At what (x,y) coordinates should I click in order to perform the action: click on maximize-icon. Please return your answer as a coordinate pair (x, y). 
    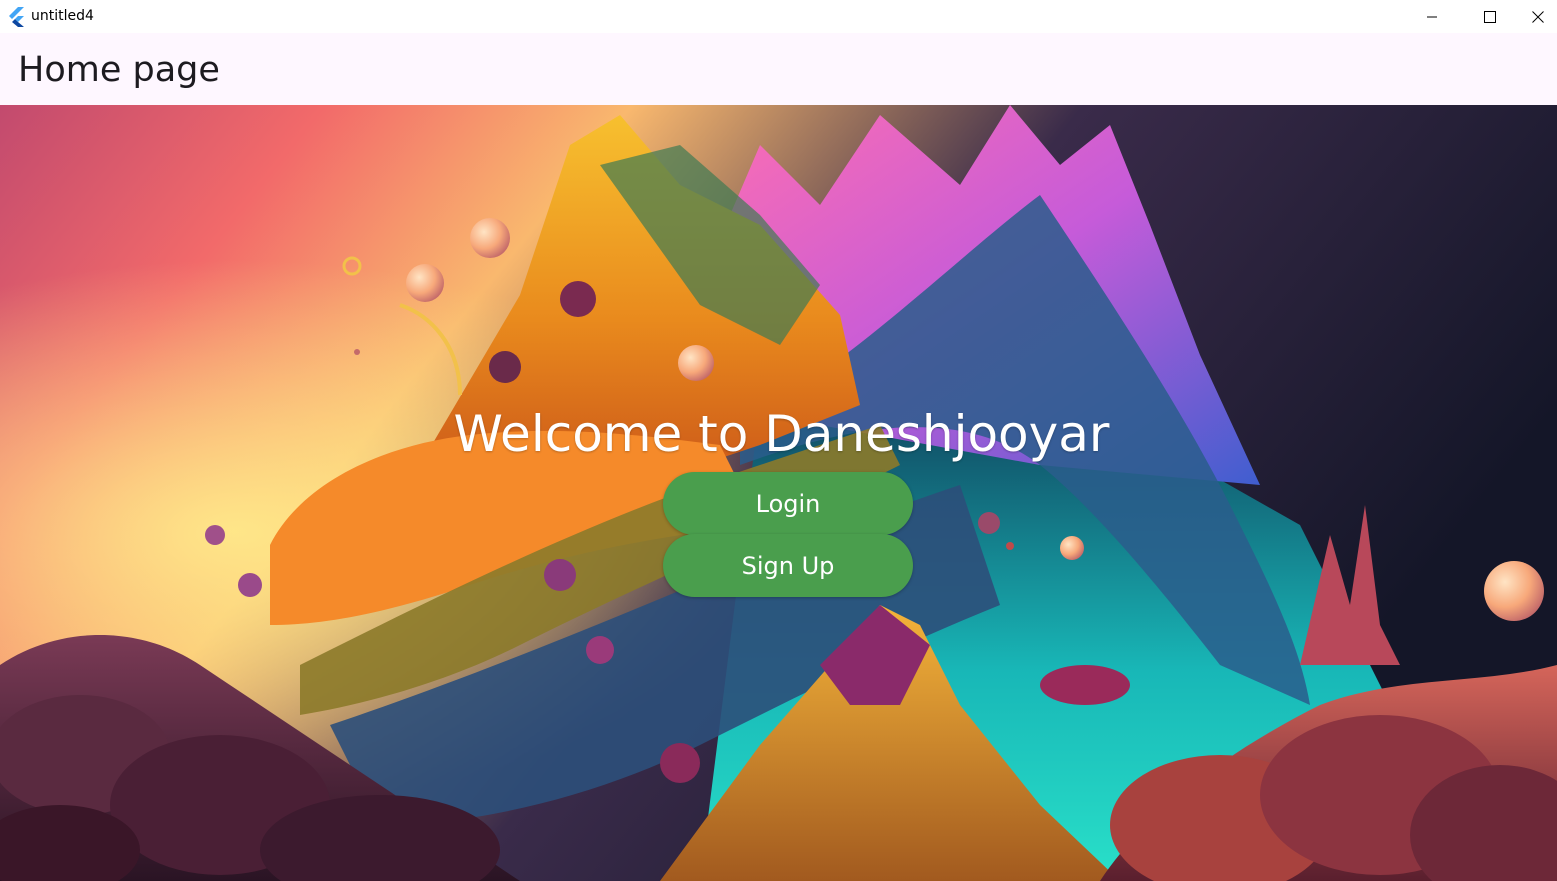
    Looking at the image, I should click on (1490, 16).